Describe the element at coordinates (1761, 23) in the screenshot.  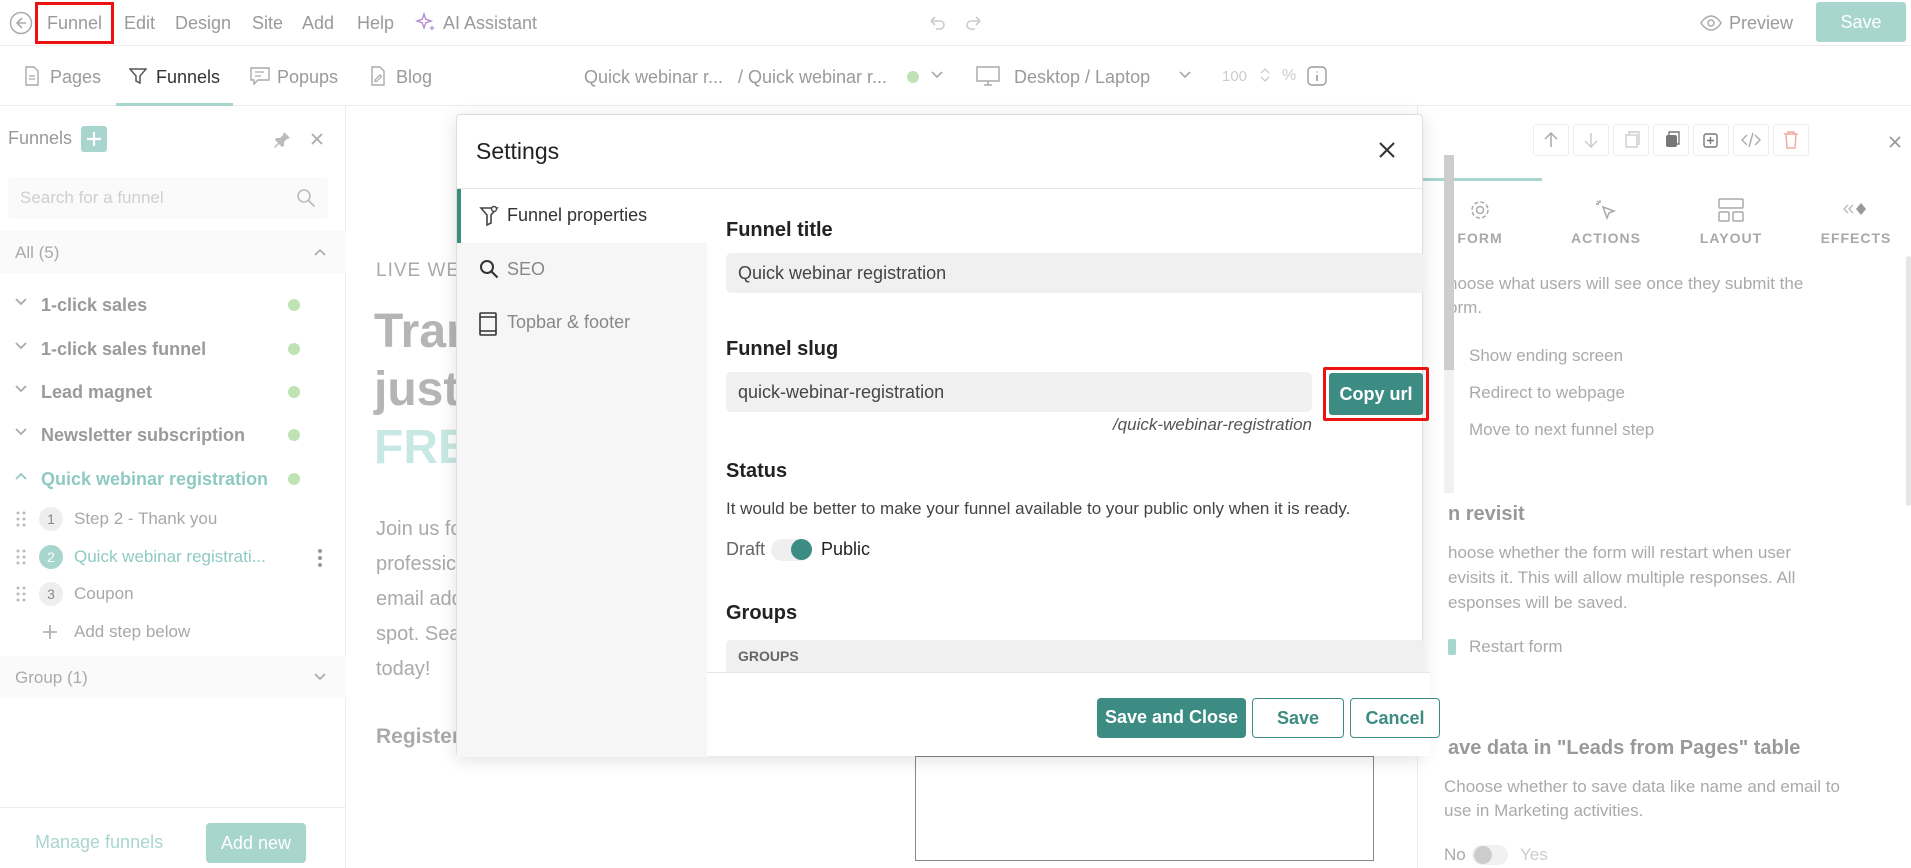
I see `preview-button: Preview` at that location.